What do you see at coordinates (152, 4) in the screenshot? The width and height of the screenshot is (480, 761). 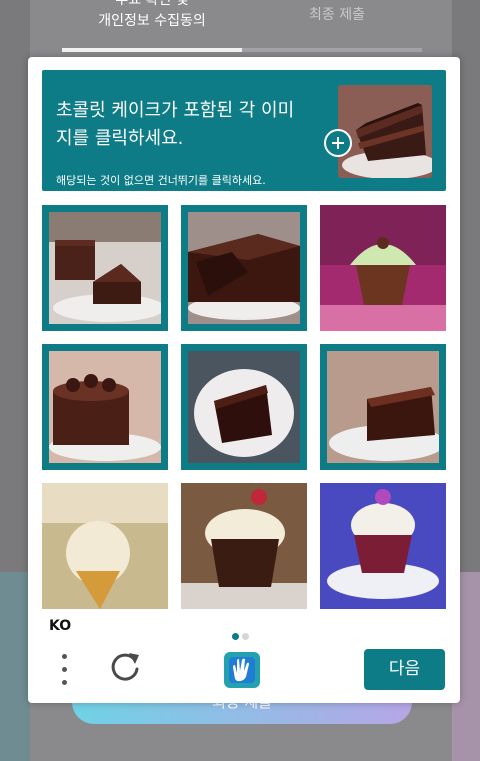 I see `step-tab-consent-line1: 투표 확인 및` at bounding box center [152, 4].